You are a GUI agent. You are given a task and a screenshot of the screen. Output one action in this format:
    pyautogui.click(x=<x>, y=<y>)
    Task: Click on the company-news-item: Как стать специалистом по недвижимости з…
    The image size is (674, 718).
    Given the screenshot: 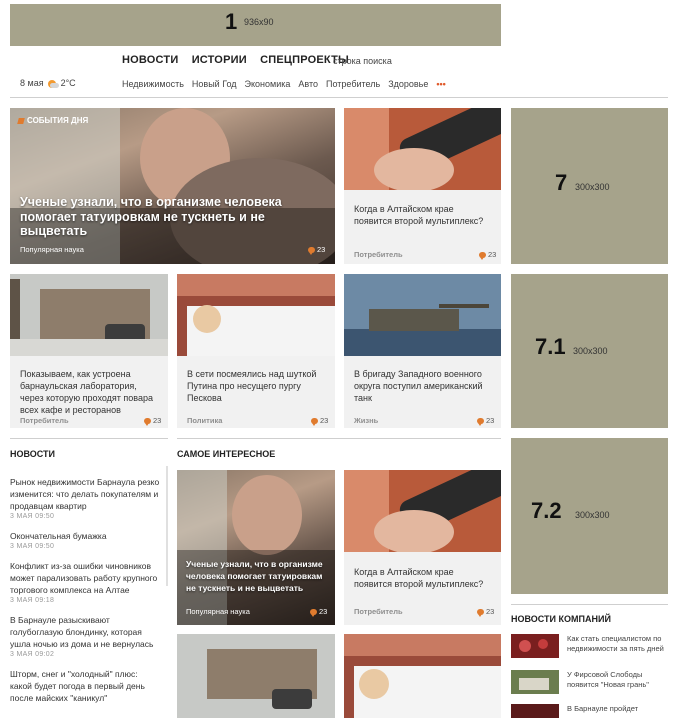 What is the action you would take?
    pyautogui.click(x=589, y=647)
    